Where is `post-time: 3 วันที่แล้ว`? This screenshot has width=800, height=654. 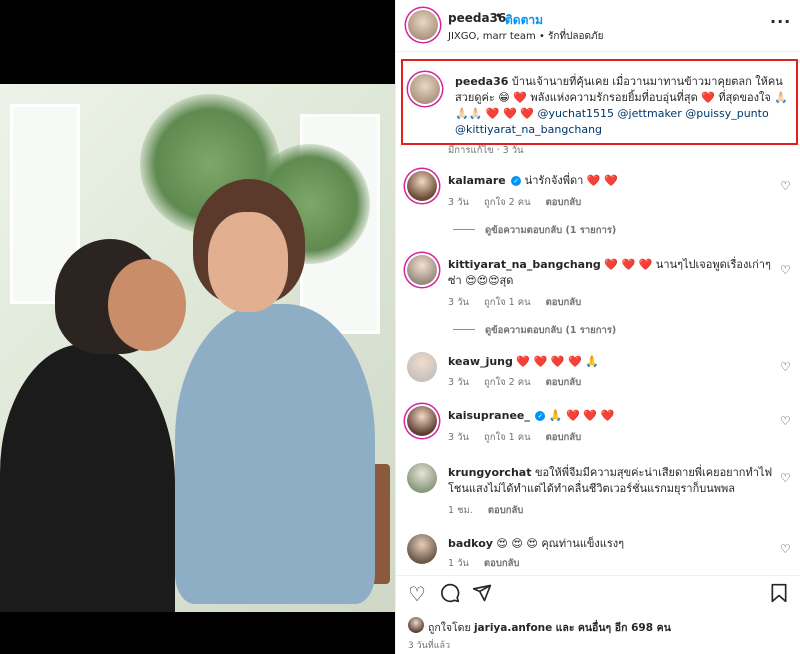
post-time: 3 วันที่แล้ว is located at coordinates (429, 645).